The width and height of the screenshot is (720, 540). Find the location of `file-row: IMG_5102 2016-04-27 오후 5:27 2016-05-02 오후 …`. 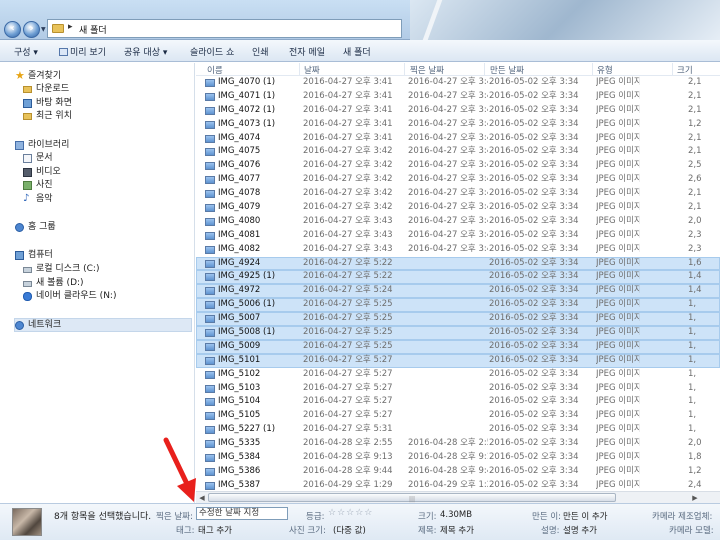

file-row: IMG_5102 2016-04-27 오후 5:27 2016-05-02 오후 … is located at coordinates (458, 375).